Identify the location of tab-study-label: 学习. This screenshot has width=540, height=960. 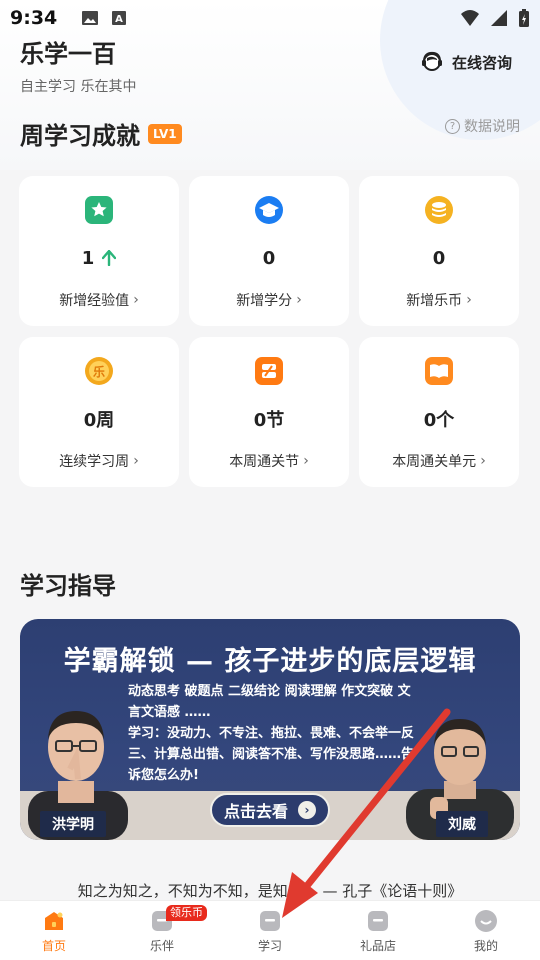
(269, 946).